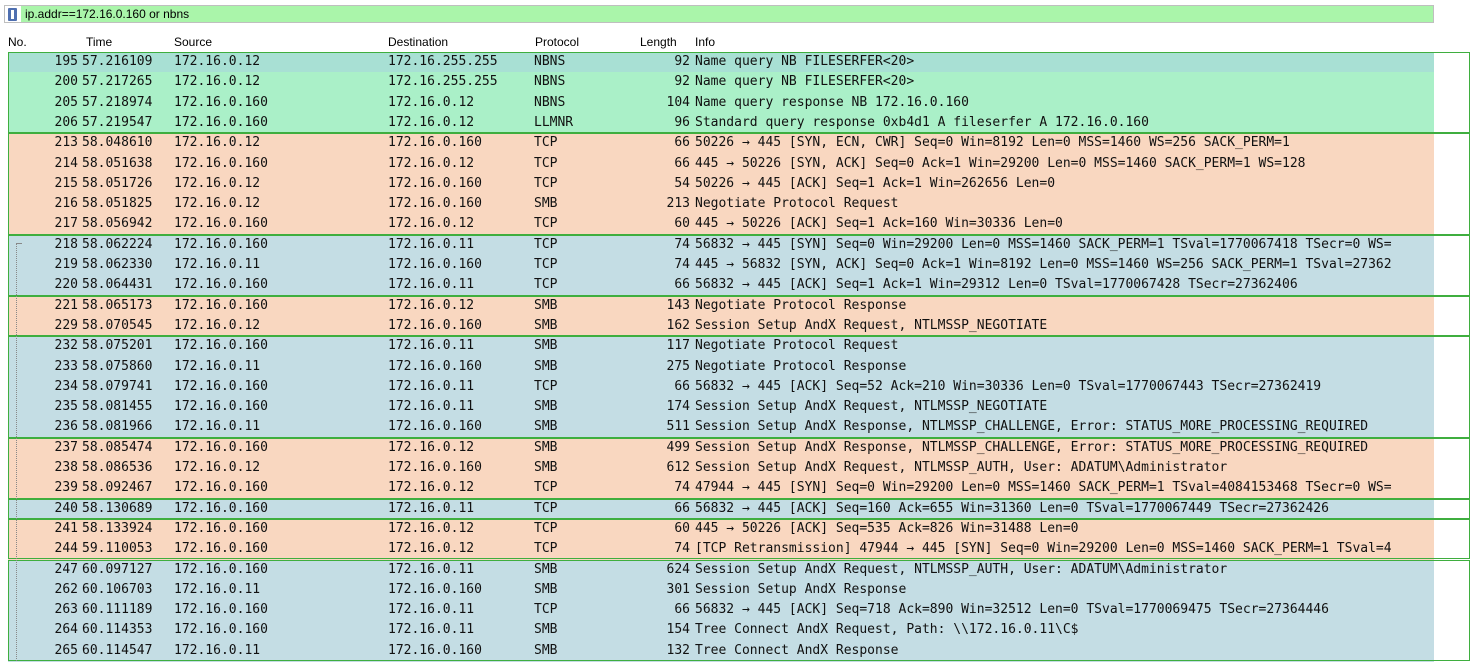 The image size is (1478, 671). I want to click on bookmark-icon, so click(12, 14).